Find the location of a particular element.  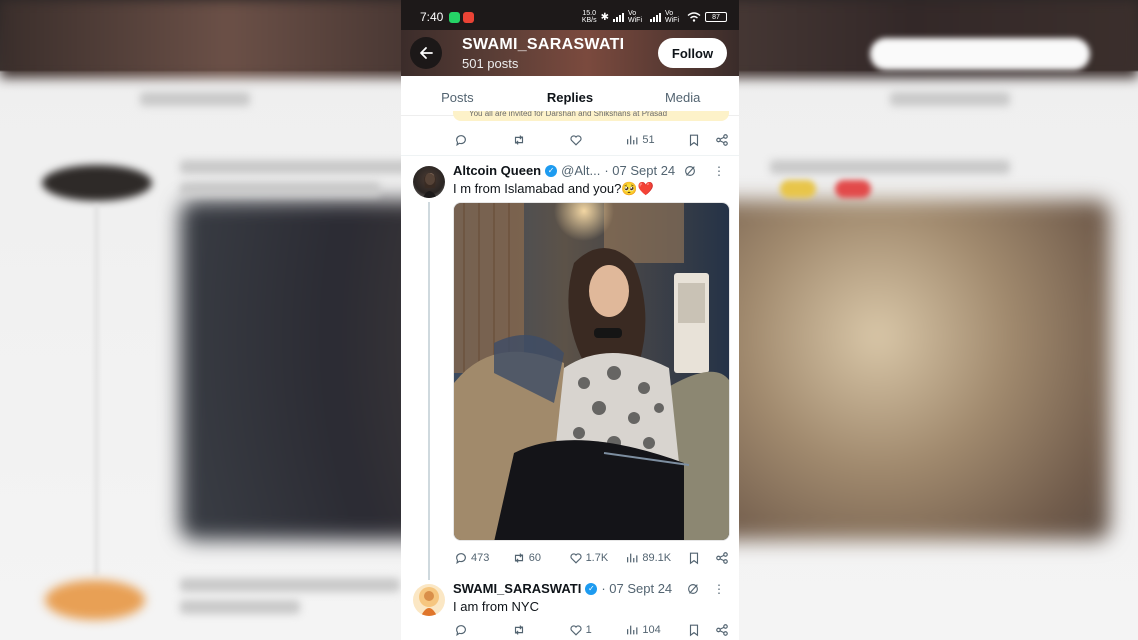

profile-name: SWAMI_SARASWATI is located at coordinates (543, 44).